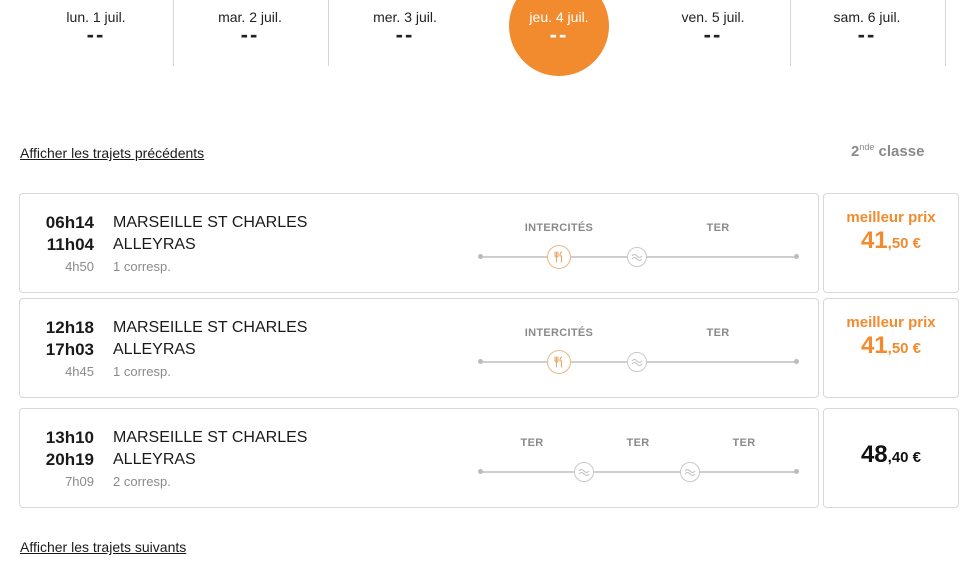 Image resolution: width=962 pixels, height=562 pixels. I want to click on departure-time: 13h10, so click(69, 437).